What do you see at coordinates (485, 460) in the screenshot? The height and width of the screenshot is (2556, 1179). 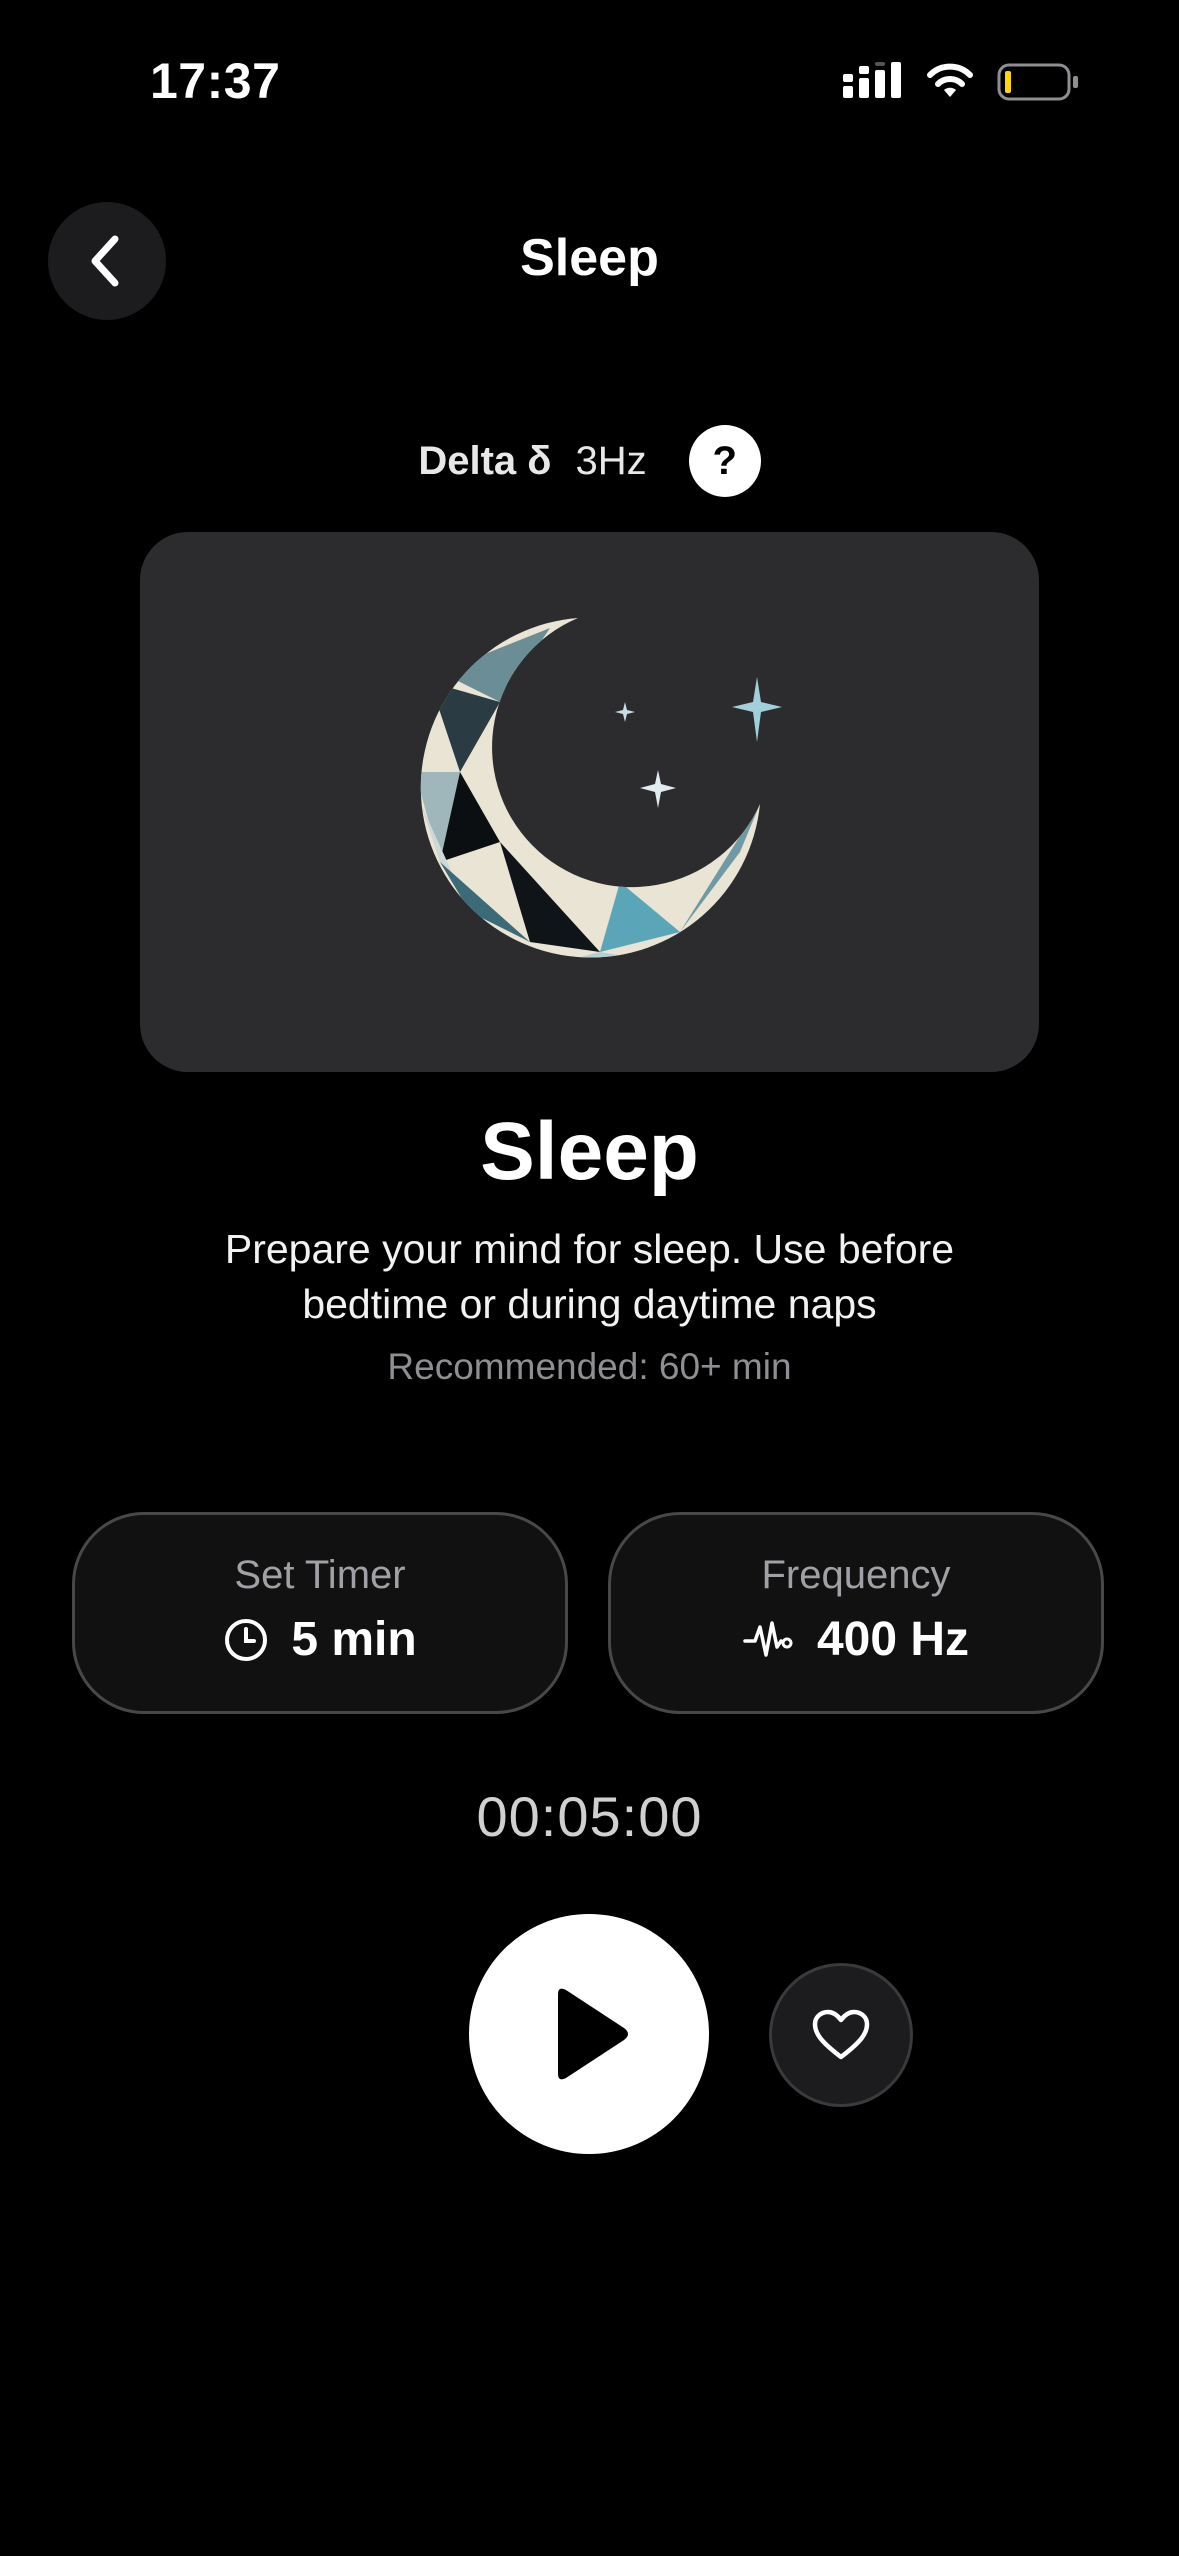 I see `wave-name: Delta δ` at bounding box center [485, 460].